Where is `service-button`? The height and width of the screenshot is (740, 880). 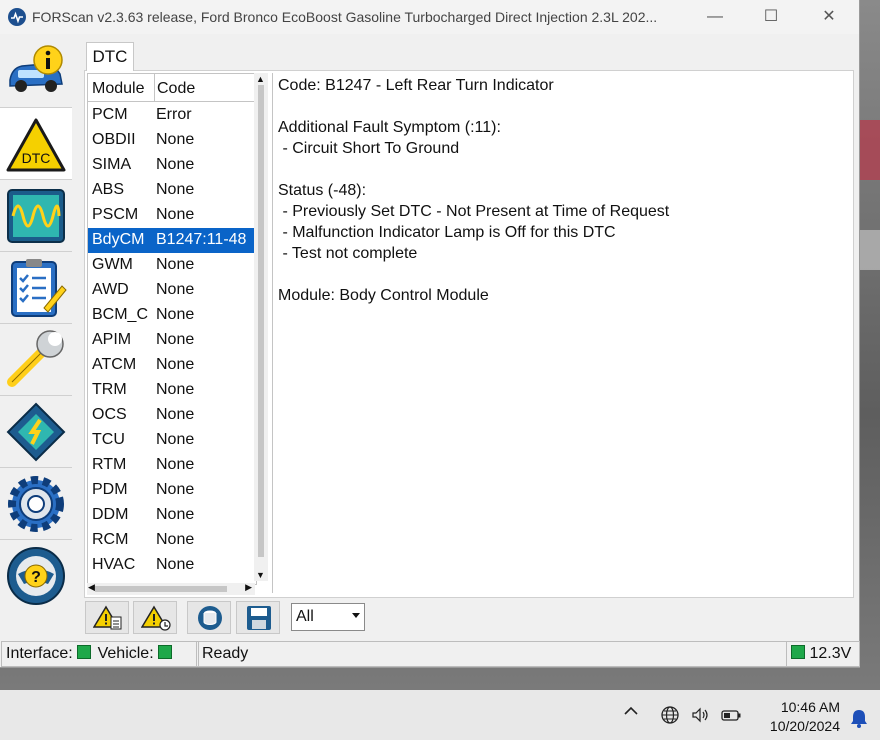 service-button is located at coordinates (36, 360).